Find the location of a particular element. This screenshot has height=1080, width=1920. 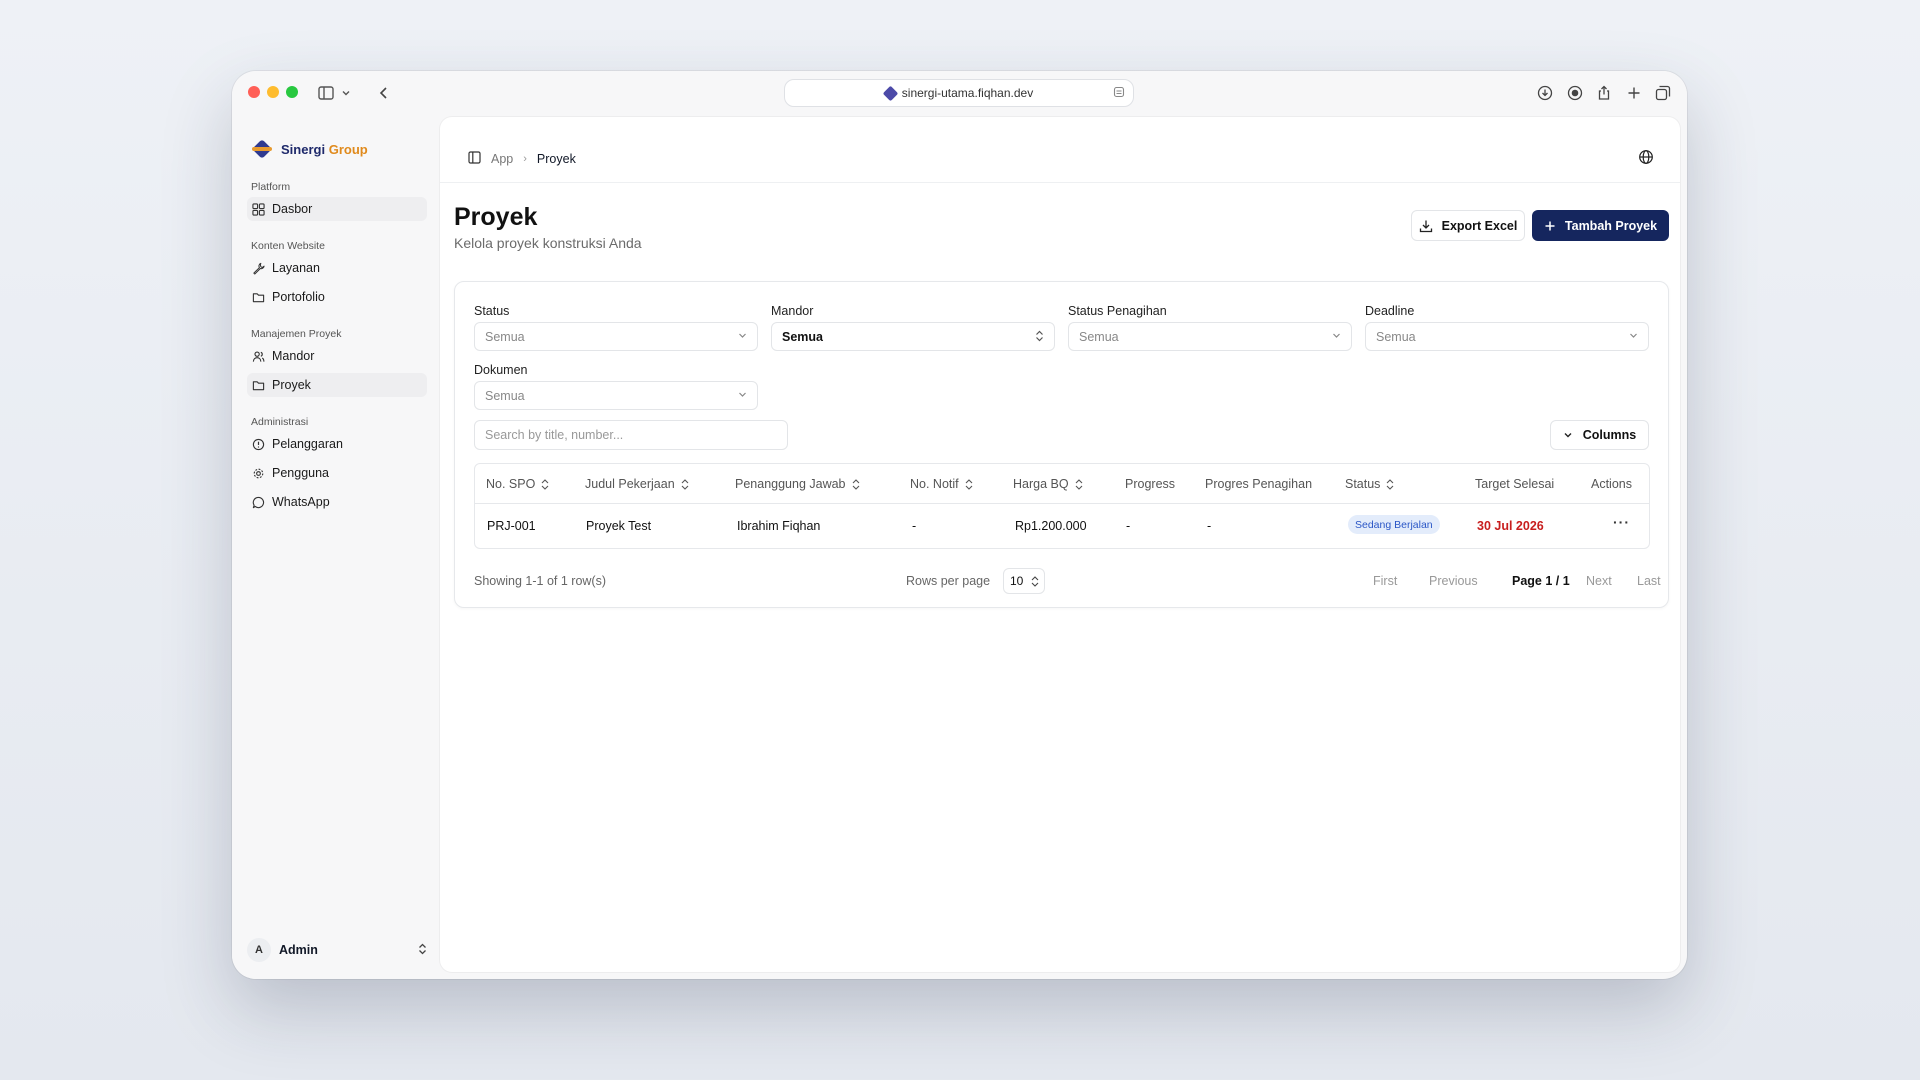

column-header-label: Actions is located at coordinates (1611, 484).